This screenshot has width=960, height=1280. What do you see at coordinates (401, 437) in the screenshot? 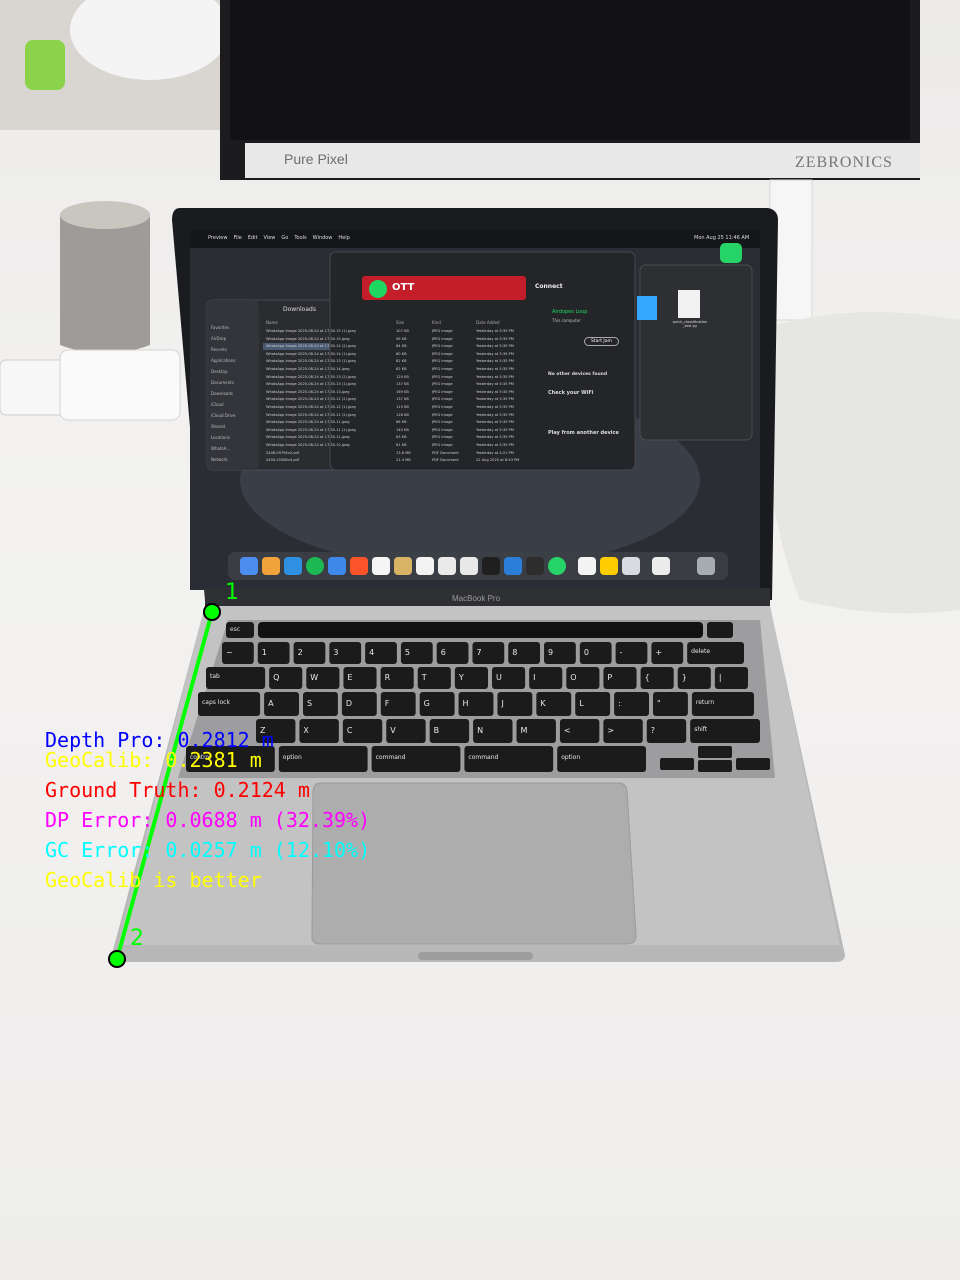
I see `finder-cell: 63 KB` at bounding box center [401, 437].